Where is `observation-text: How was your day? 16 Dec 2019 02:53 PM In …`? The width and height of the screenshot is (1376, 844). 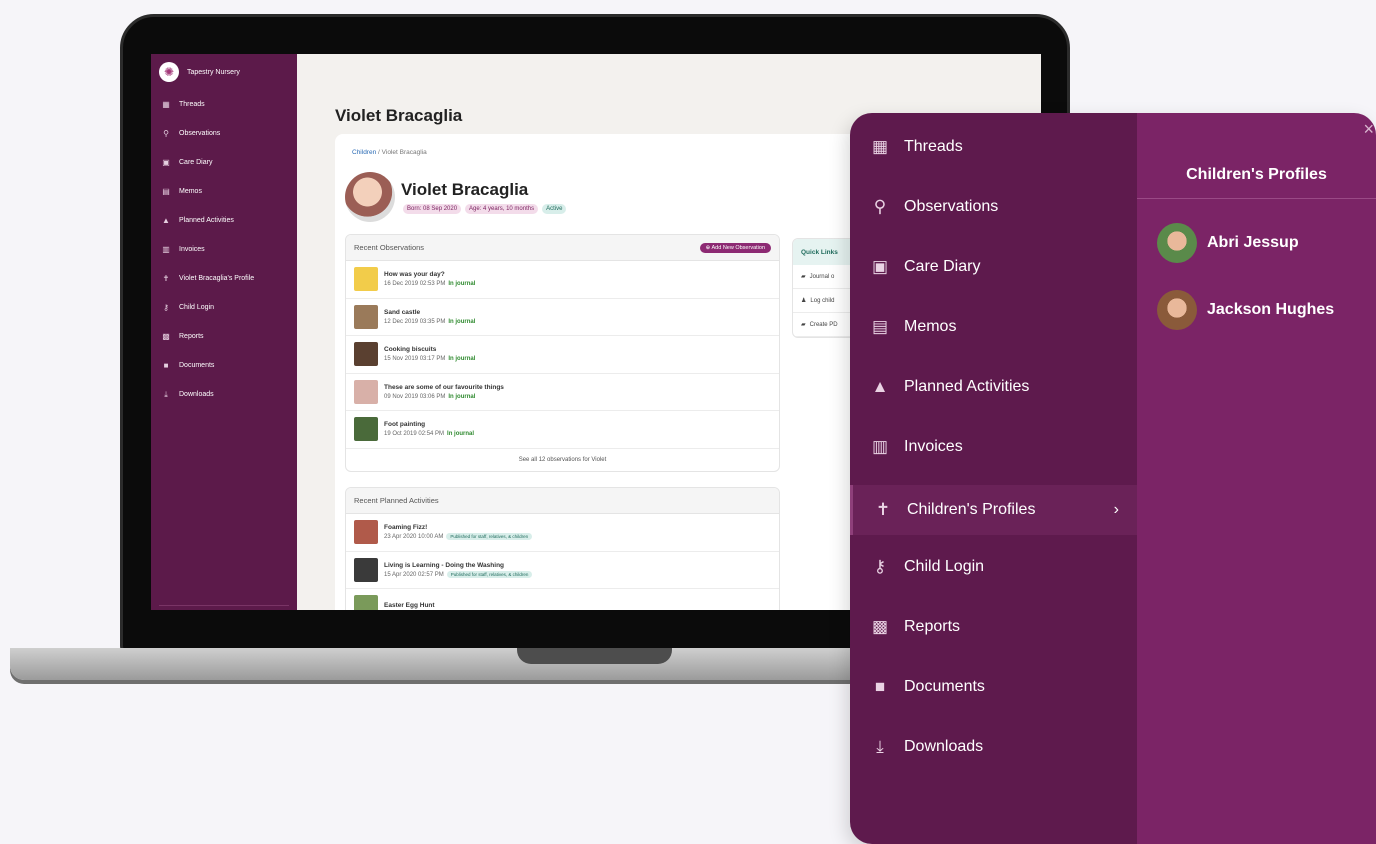
observation-text: How was your day? 16 Dec 2019 02:53 PM In … is located at coordinates (429, 279).